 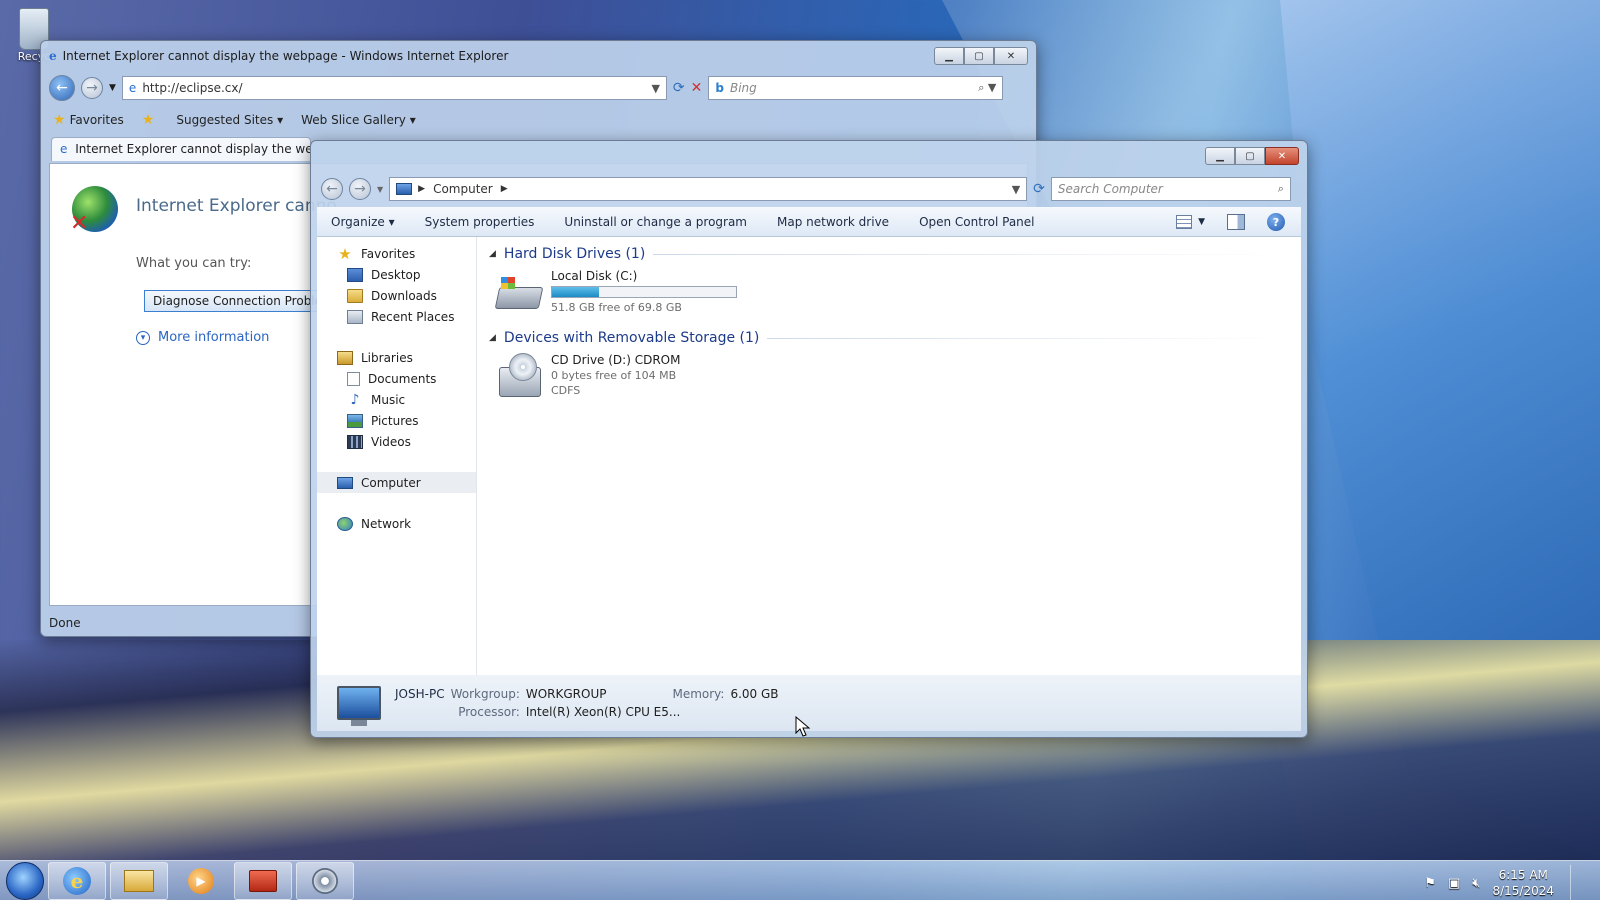 What do you see at coordinates (236, 206) in the screenshot?
I see `error-headline: Internet Explorer canno` at bounding box center [236, 206].